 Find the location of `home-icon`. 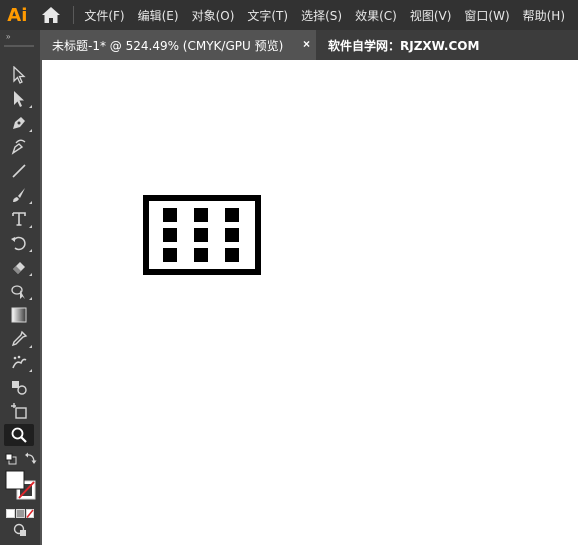

home-icon is located at coordinates (51, 15).